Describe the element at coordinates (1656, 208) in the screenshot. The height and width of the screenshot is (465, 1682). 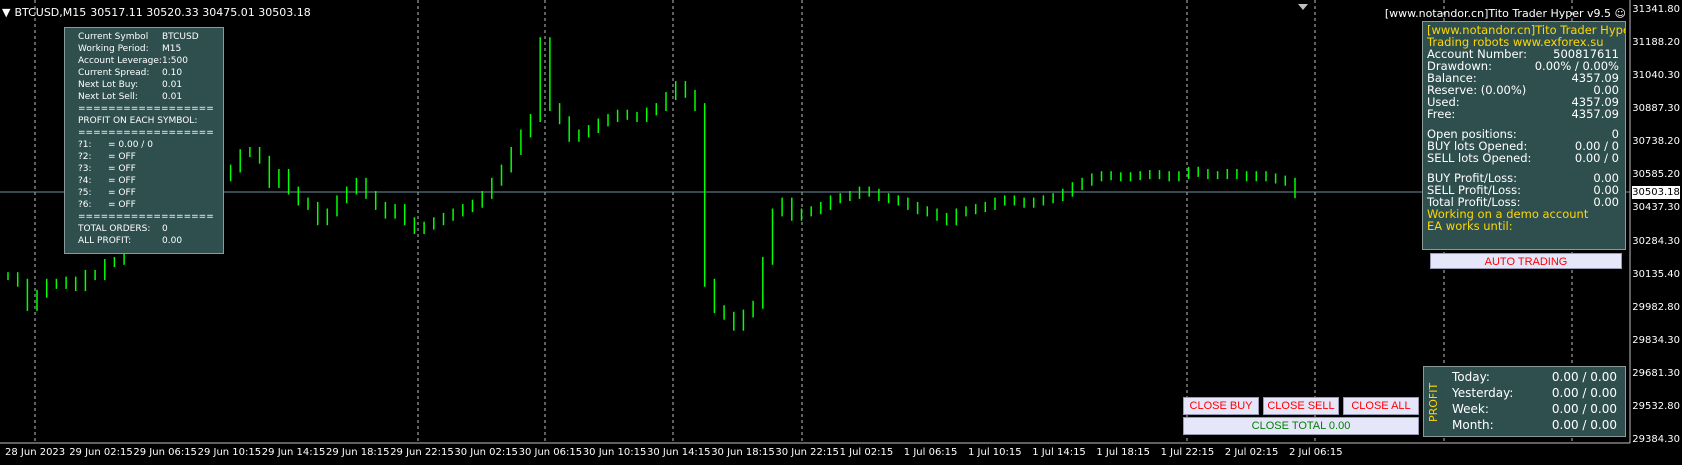
I see `price-tick-label: 30437.30` at that location.